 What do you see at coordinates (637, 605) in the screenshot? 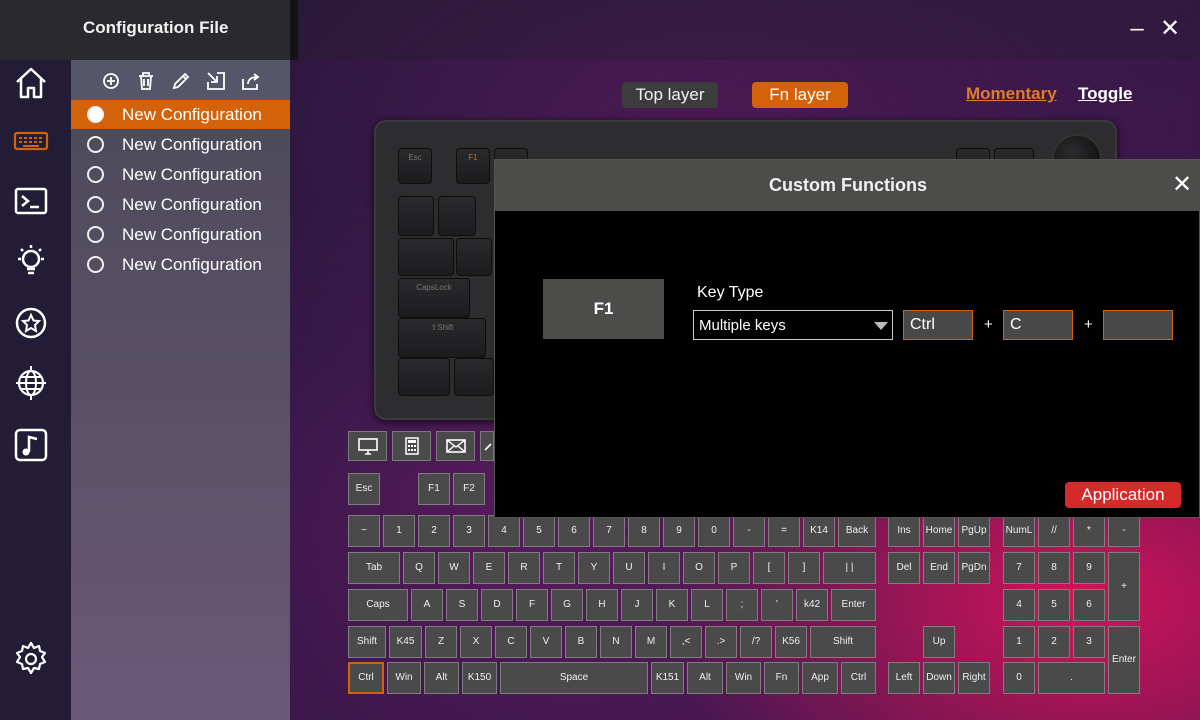
I see `key: J` at bounding box center [637, 605].